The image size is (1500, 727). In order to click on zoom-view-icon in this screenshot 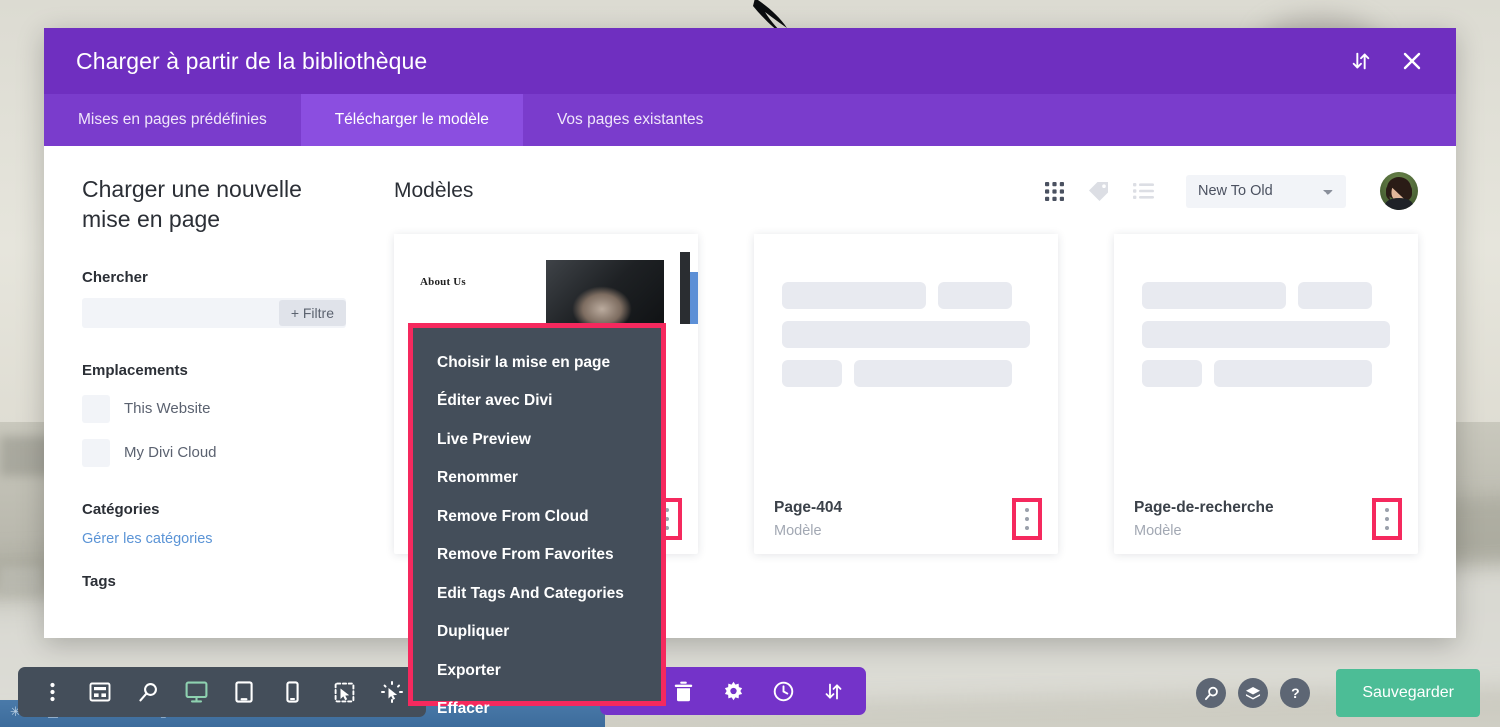, I will do `click(148, 692)`.